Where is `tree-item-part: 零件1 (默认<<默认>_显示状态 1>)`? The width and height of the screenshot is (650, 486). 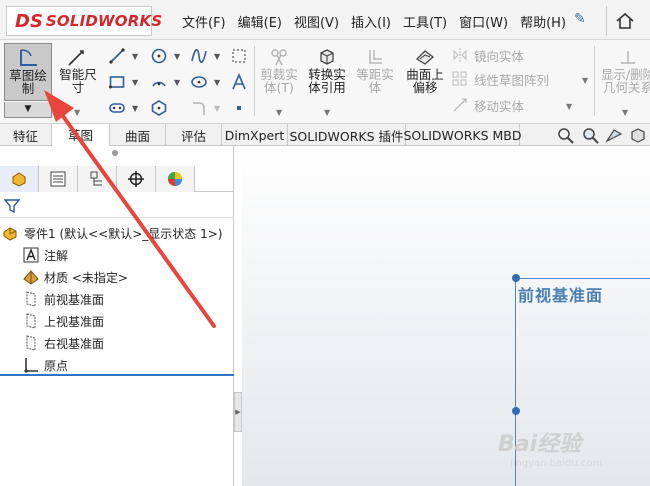
tree-item-part: 零件1 (默认<<默认>_显示状态 1>) is located at coordinates (117, 233).